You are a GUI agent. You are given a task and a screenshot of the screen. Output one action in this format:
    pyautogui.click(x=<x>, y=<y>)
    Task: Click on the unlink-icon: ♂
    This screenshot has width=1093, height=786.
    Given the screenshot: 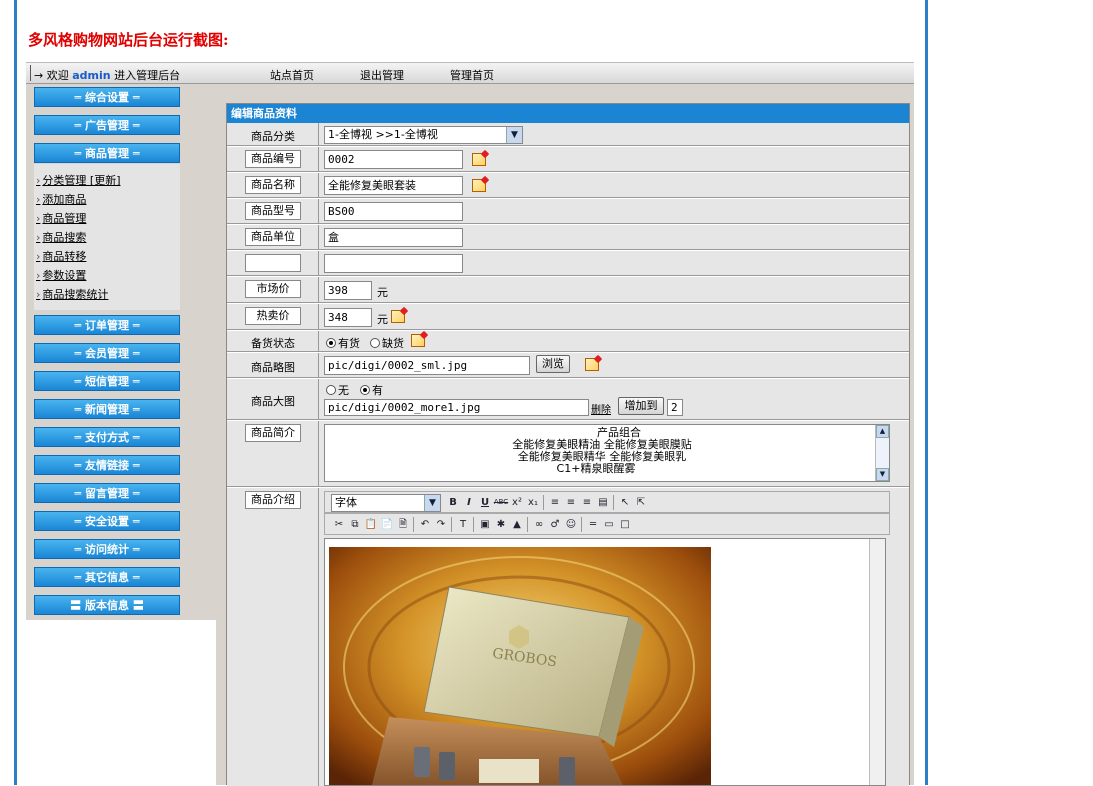 What is the action you would take?
    pyautogui.click(x=555, y=524)
    